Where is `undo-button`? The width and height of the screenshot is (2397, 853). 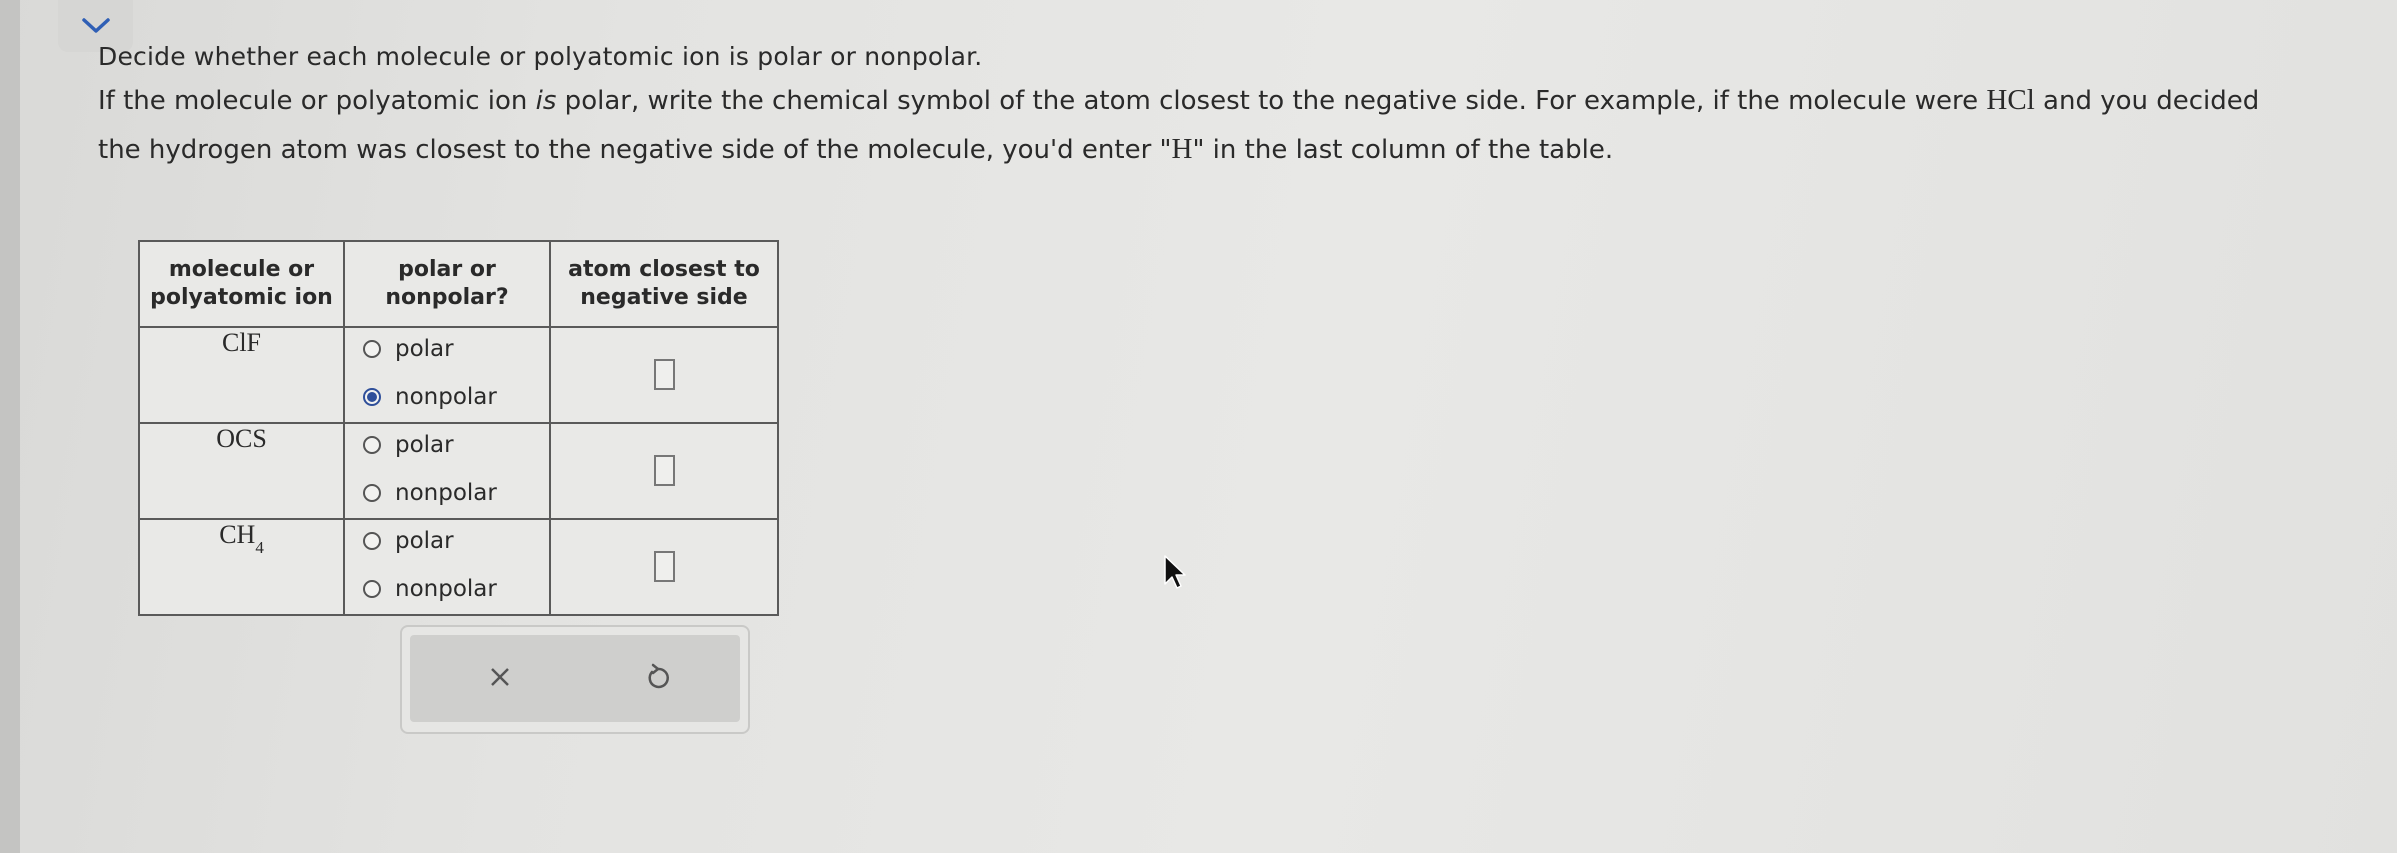
undo-button is located at coordinates (658, 677).